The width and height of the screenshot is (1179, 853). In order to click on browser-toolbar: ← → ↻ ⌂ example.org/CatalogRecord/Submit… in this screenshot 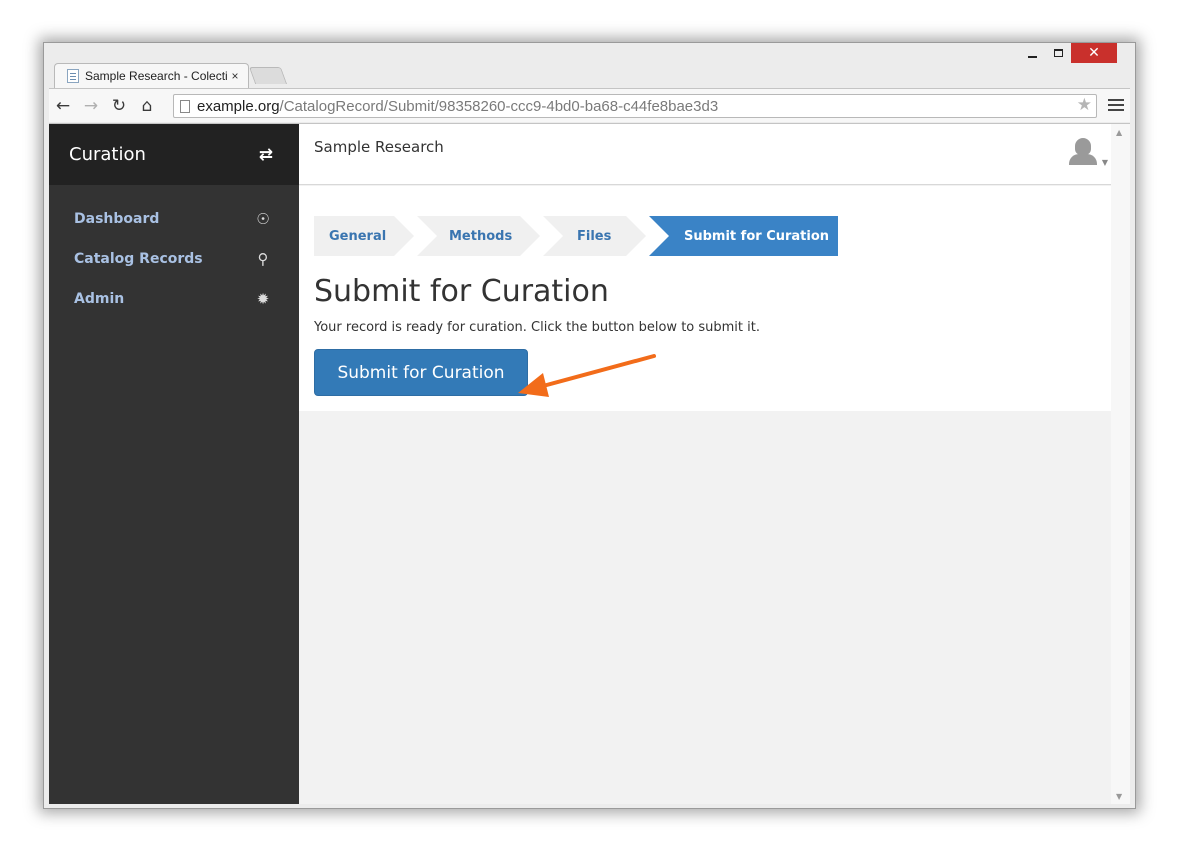, I will do `click(589, 105)`.